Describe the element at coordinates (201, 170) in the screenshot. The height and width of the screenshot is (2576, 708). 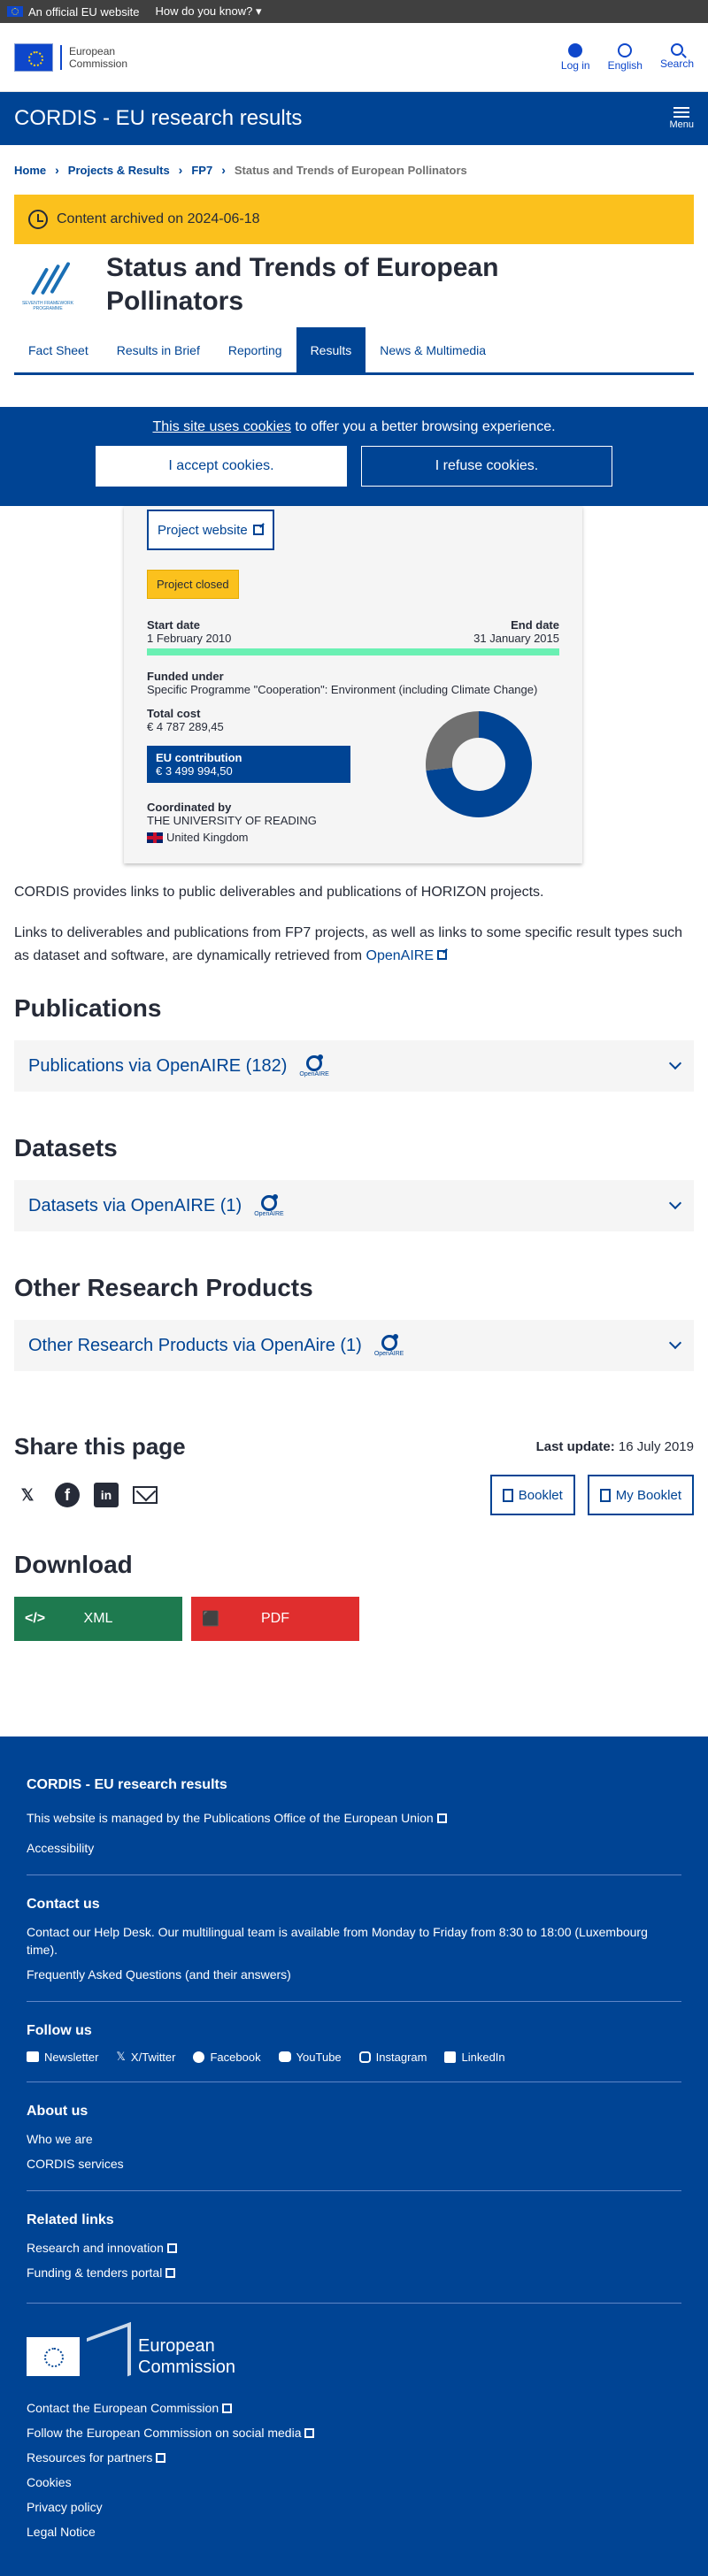
I see `breadcrumb-fp7: FP7` at that location.